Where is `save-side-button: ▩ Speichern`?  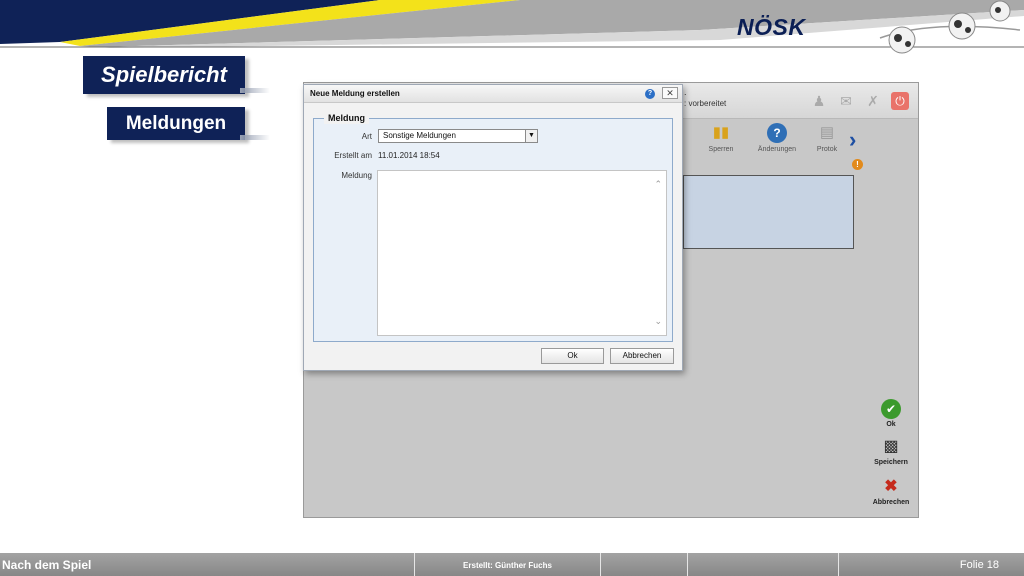 save-side-button: ▩ Speichern is located at coordinates (891, 451).